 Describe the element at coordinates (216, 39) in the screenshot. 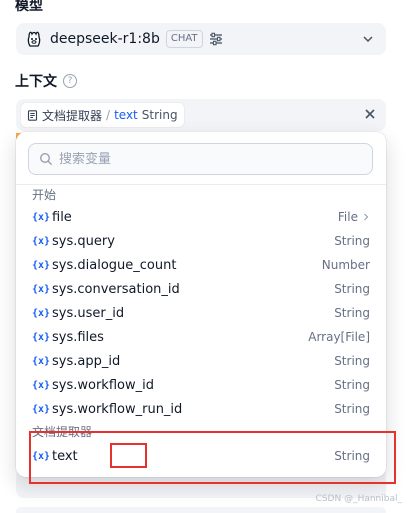

I see `sliders-icon` at that location.